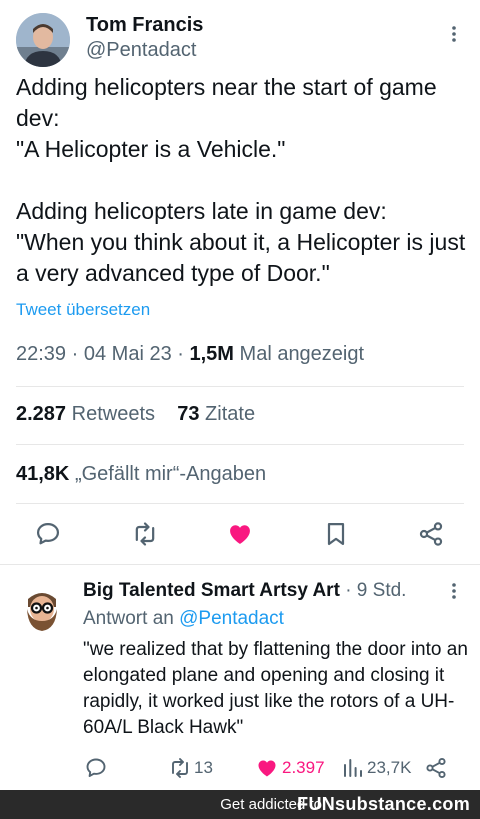 The width and height of the screenshot is (480, 819). I want to click on reply-time: 9 Std., so click(382, 590).